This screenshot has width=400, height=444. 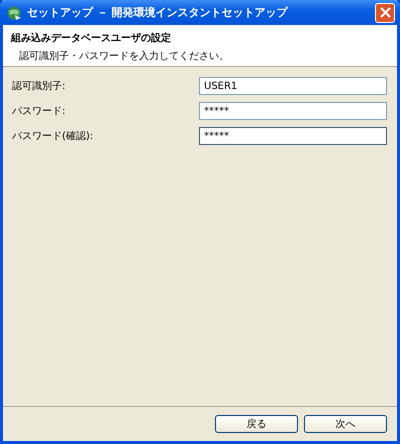 What do you see at coordinates (158, 12) in the screenshot?
I see `window-title: セットアップ － 開発環境インスタントセットアップ` at bounding box center [158, 12].